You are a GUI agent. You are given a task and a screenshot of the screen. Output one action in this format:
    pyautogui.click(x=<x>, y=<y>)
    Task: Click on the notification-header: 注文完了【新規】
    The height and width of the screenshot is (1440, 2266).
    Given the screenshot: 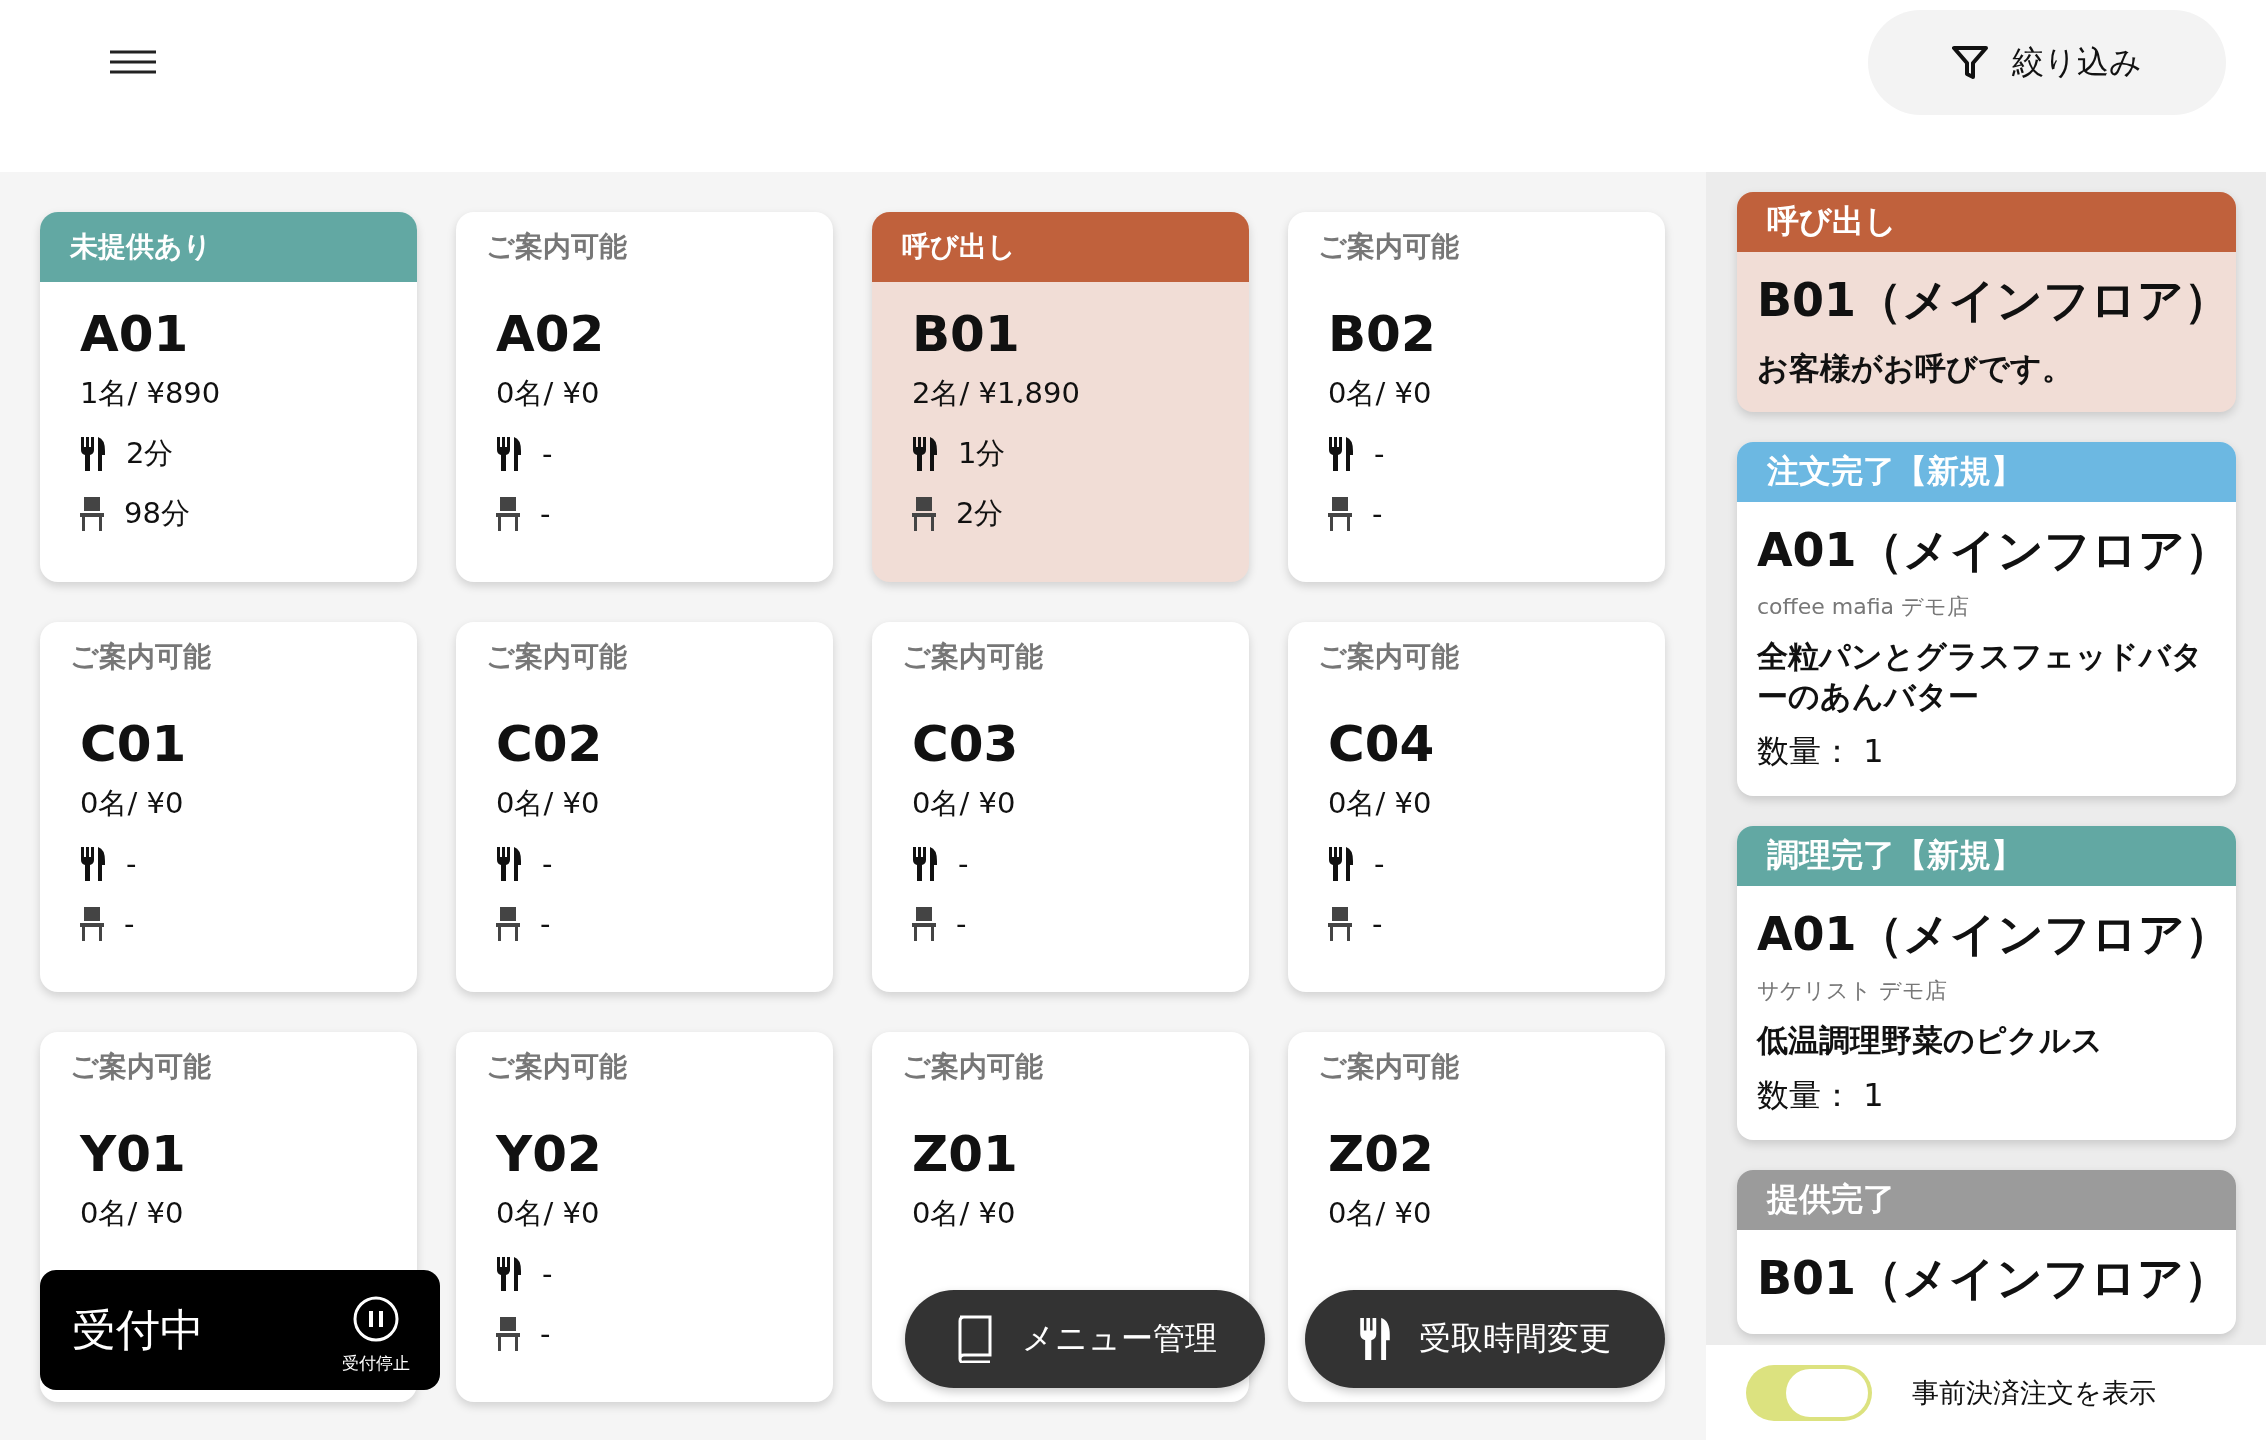 What is the action you would take?
    pyautogui.click(x=1986, y=472)
    